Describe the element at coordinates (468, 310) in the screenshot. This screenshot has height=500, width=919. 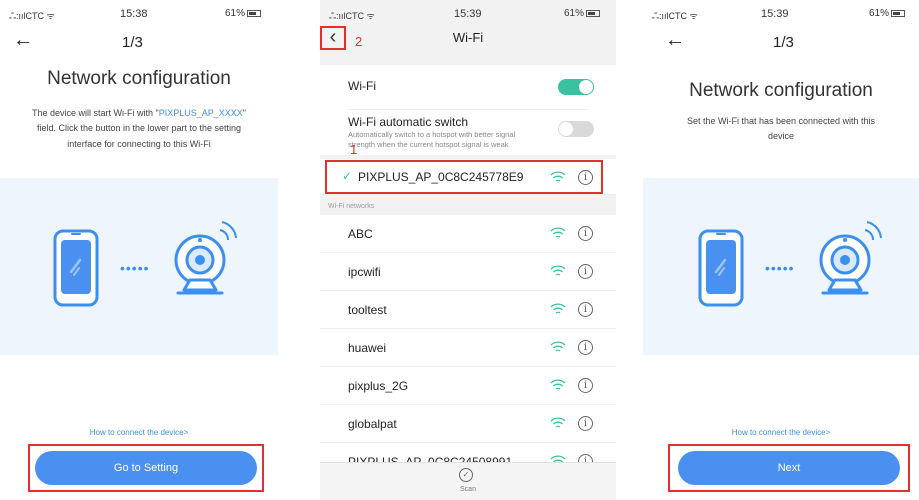
I see `network-row: tooltest i` at that location.